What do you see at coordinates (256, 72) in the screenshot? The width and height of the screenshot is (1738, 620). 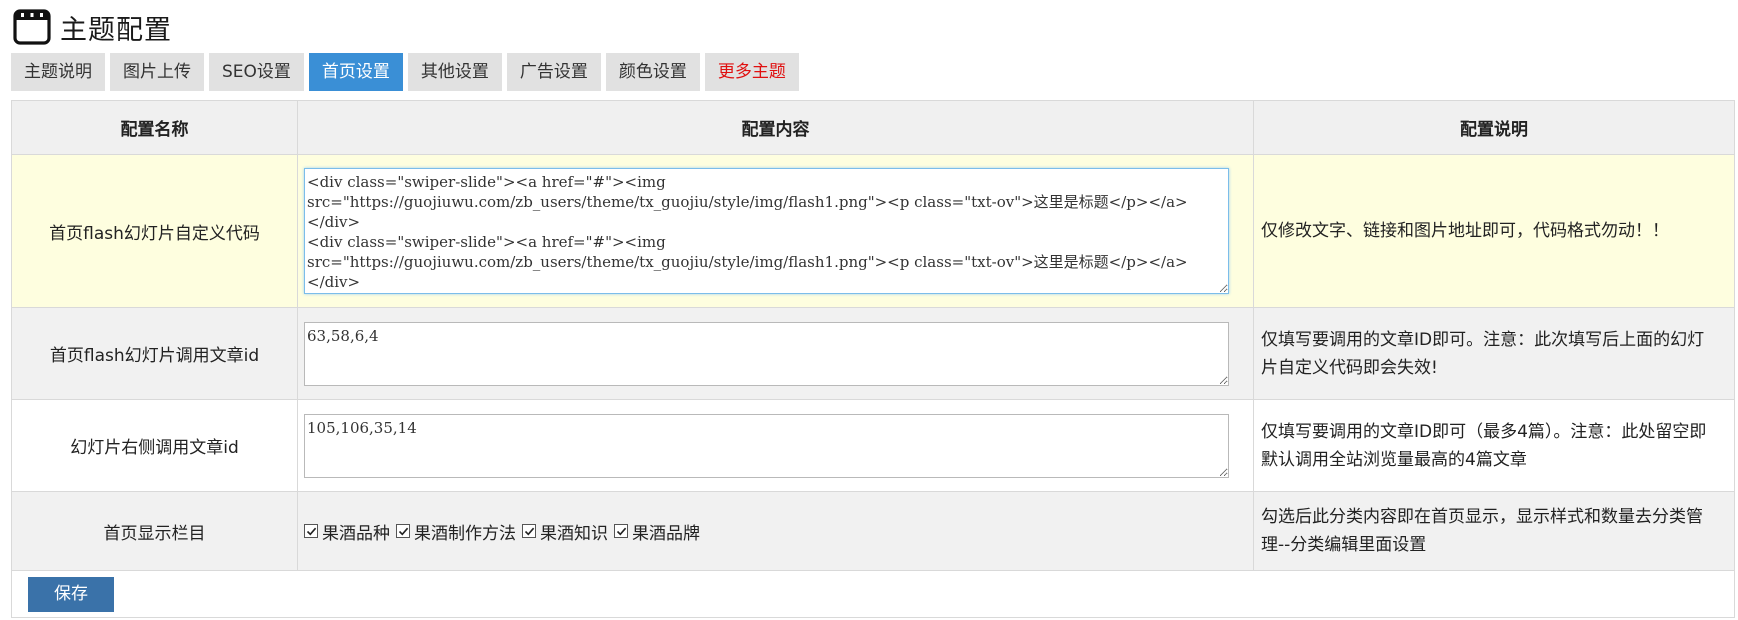 I see `tab-seo-settings: SEO设置` at bounding box center [256, 72].